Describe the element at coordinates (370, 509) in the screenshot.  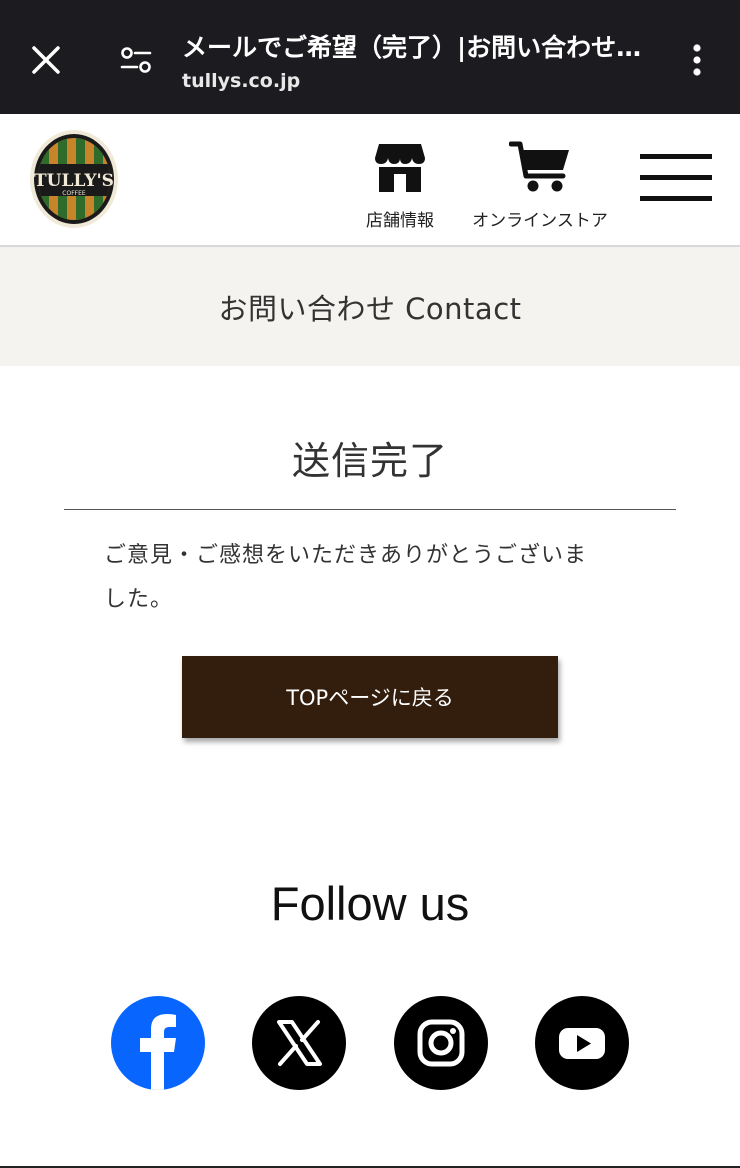
I see `divider` at that location.